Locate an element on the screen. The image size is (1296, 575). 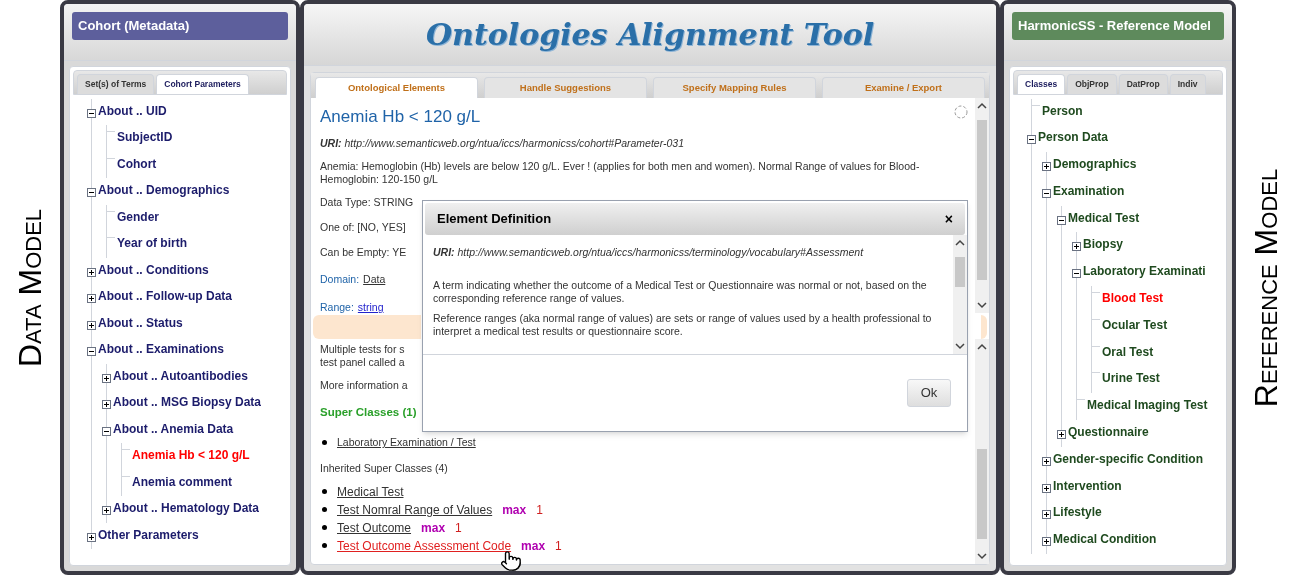
tree-item: Lifestyle is located at coordinates (1077, 512).